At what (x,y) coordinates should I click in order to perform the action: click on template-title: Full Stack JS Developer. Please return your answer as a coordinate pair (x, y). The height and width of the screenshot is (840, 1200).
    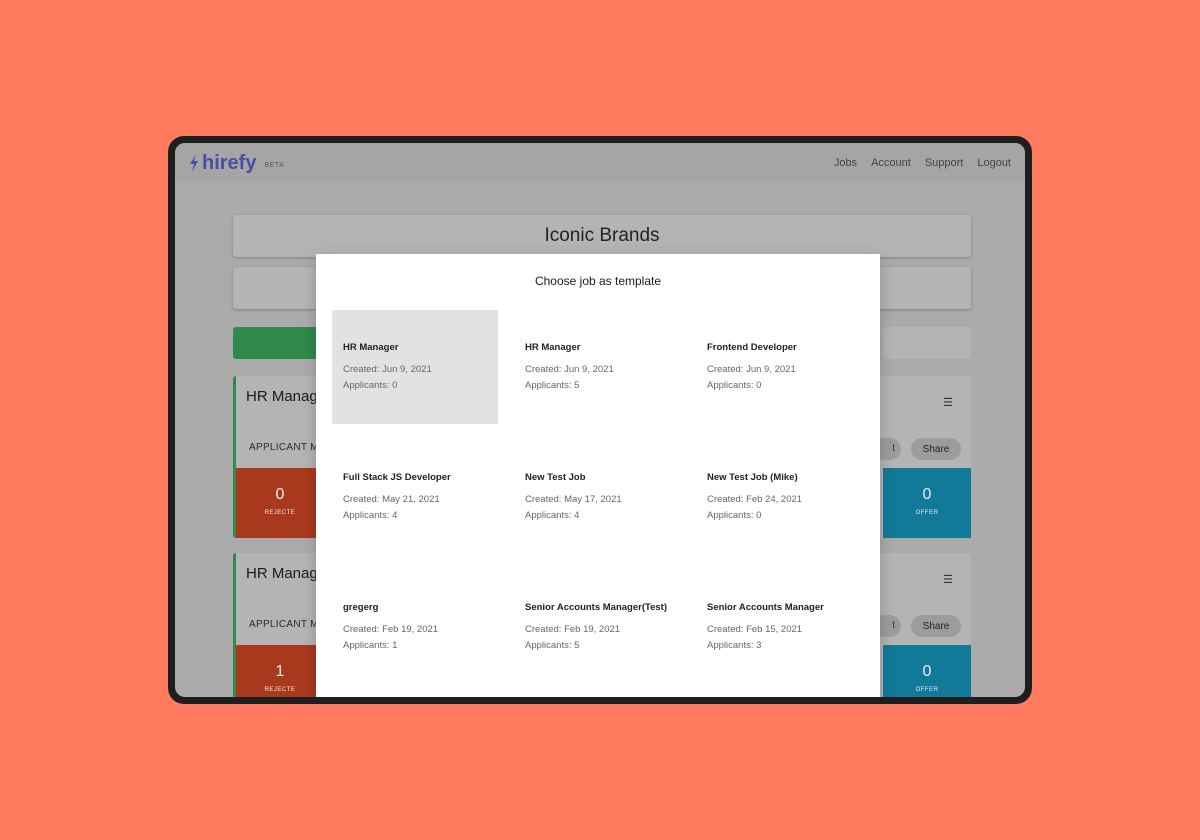
    Looking at the image, I should click on (397, 477).